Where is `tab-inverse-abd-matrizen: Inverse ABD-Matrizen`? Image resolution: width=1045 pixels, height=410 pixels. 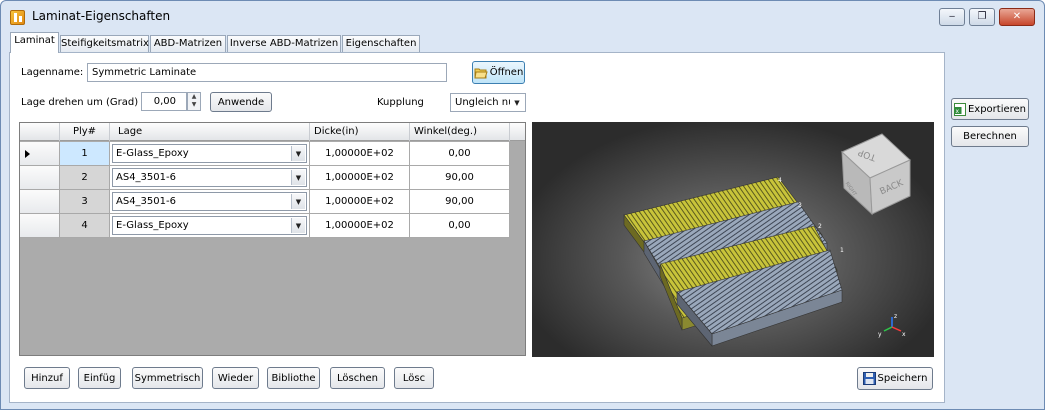 tab-inverse-abd-matrizen: Inverse ABD-Matrizen is located at coordinates (284, 44).